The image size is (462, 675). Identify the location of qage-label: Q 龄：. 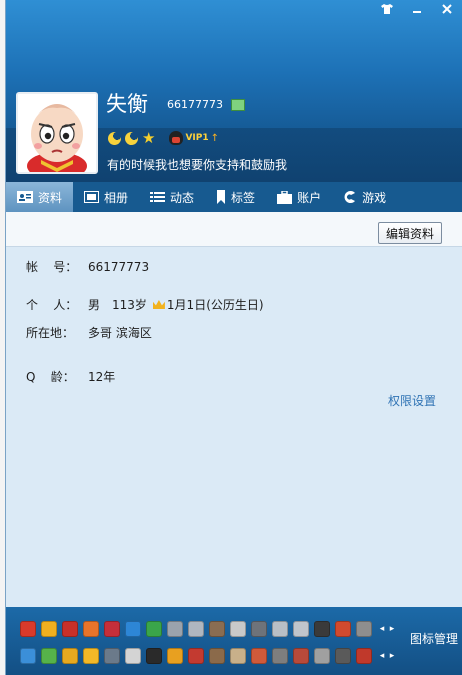
(50, 377).